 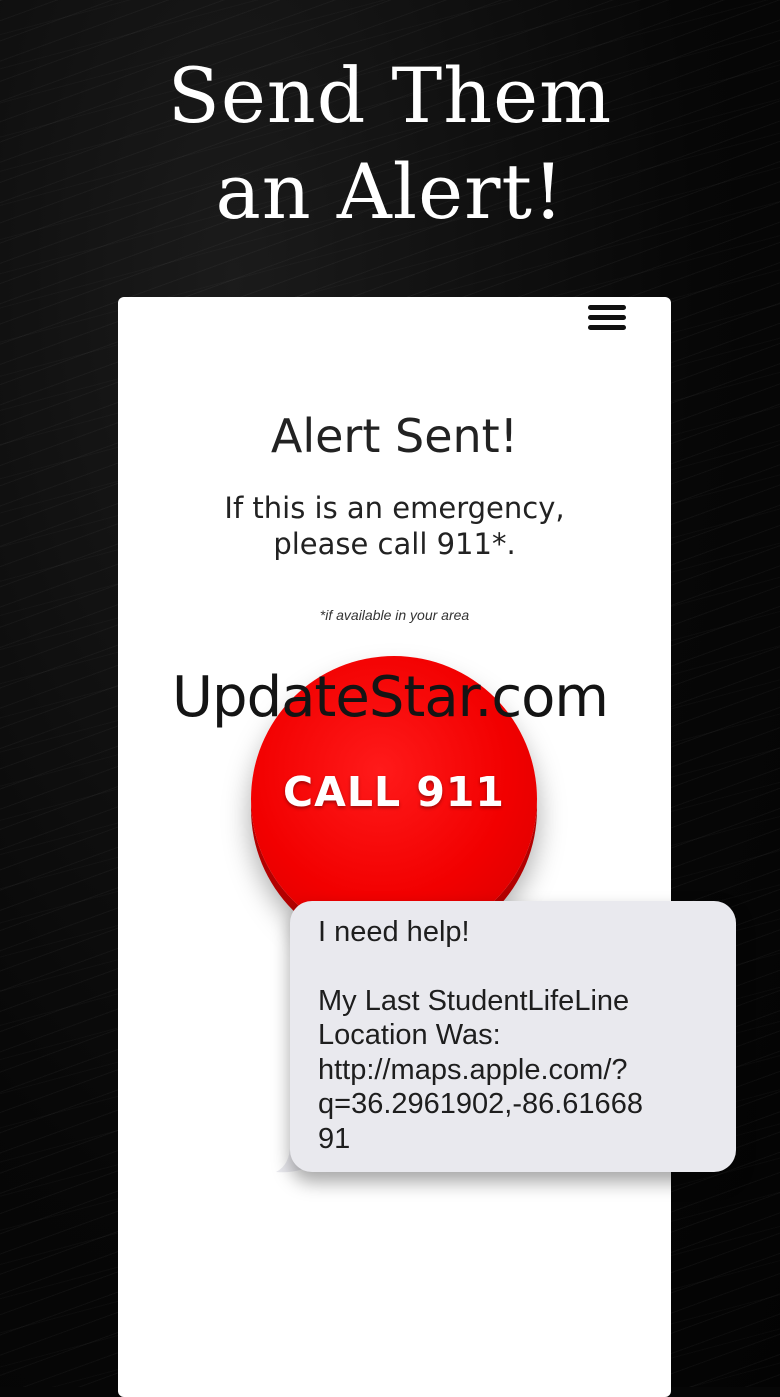 What do you see at coordinates (394, 436) in the screenshot?
I see `alert-sent-title: Alert Sent!` at bounding box center [394, 436].